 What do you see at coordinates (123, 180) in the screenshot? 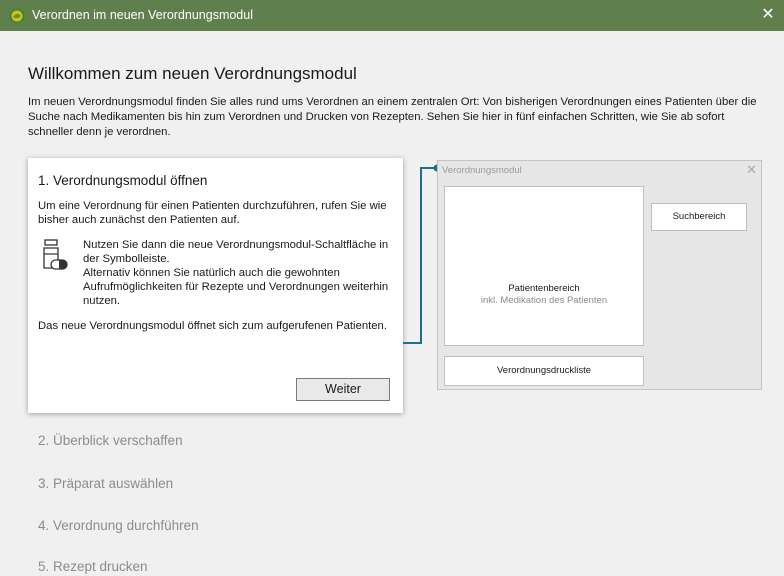
I see `step-title: 1. Verordnungsmodul öffnen` at bounding box center [123, 180].